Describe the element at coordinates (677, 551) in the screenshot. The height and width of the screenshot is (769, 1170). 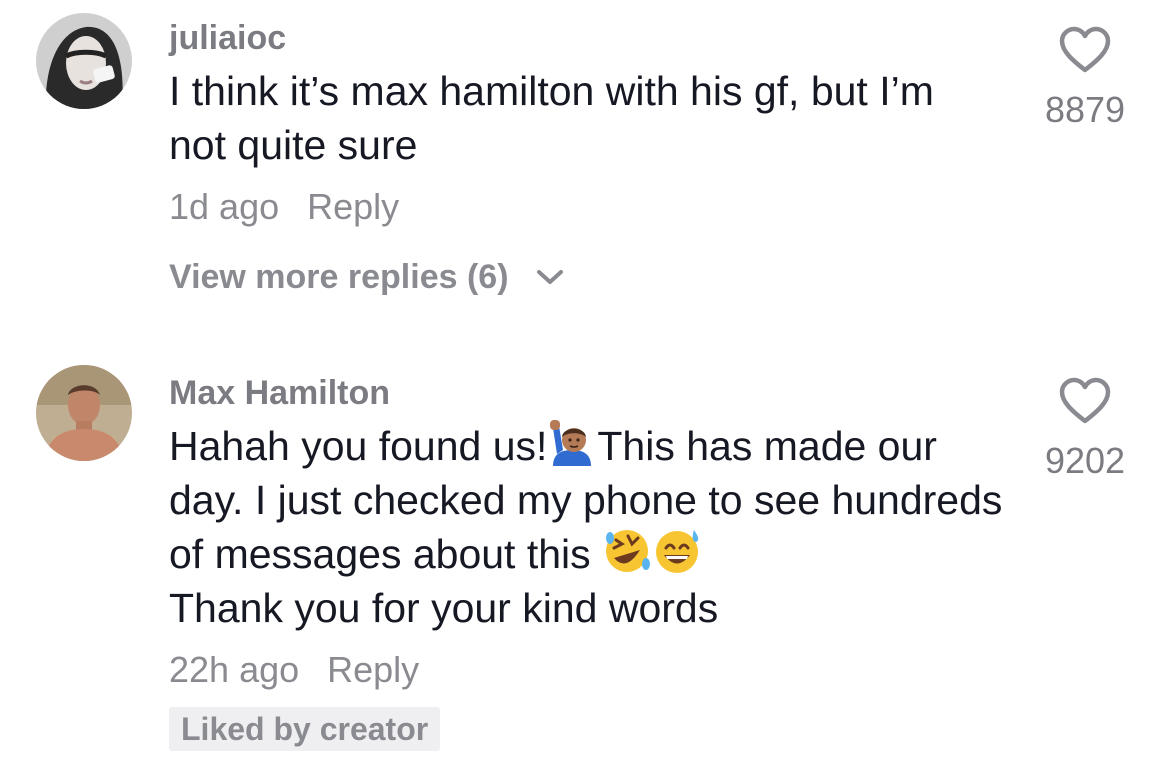
I see `grinning-face-with-sweat-emoji` at that location.